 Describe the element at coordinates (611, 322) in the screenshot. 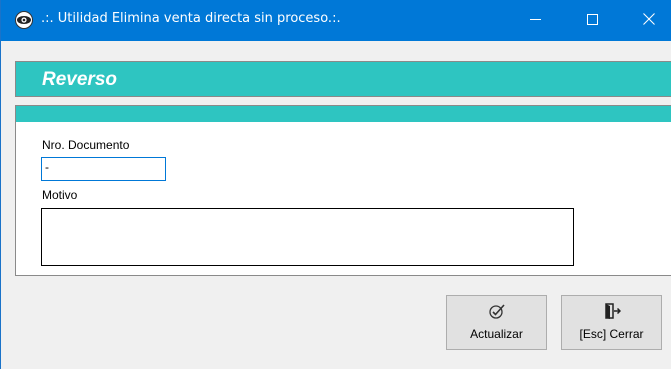

I see `close-form-button: [Esc] Cerrar` at that location.